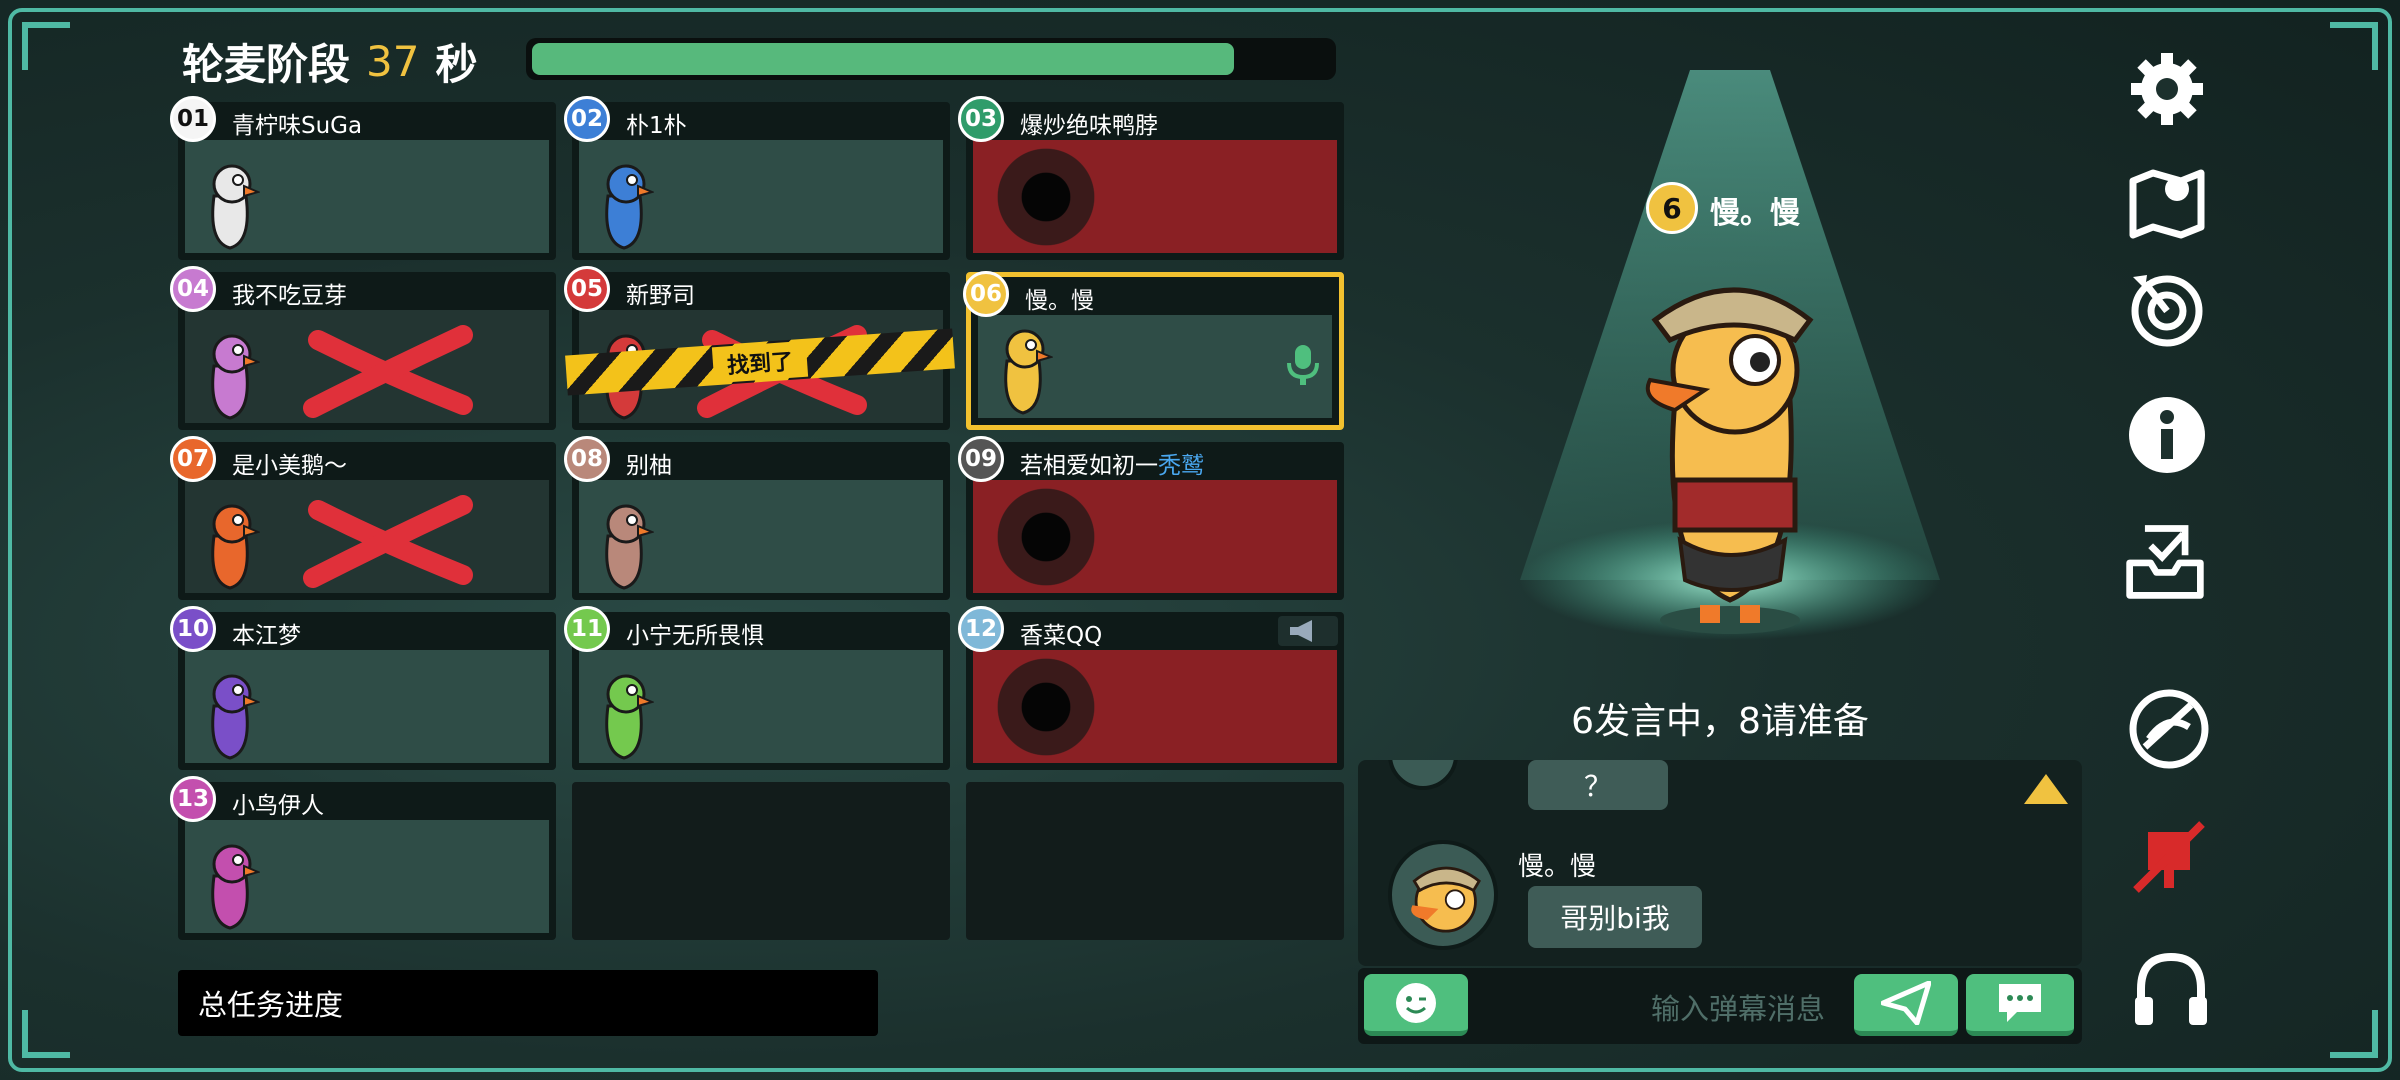  Describe the element at coordinates (2167, 201) in the screenshot. I see `map-icon` at that location.